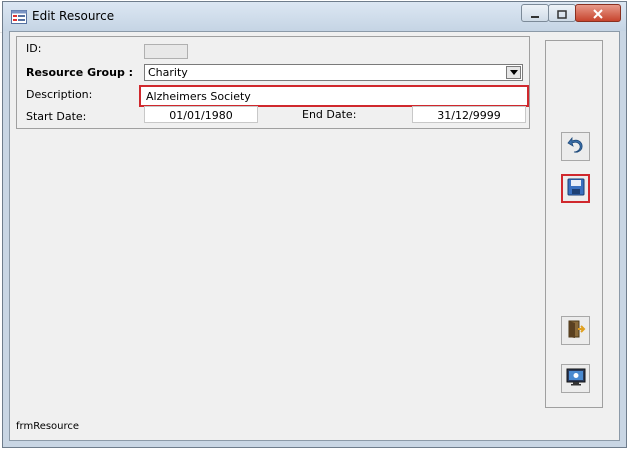  I want to click on title-bar: Edit Resource, so click(314, 16).